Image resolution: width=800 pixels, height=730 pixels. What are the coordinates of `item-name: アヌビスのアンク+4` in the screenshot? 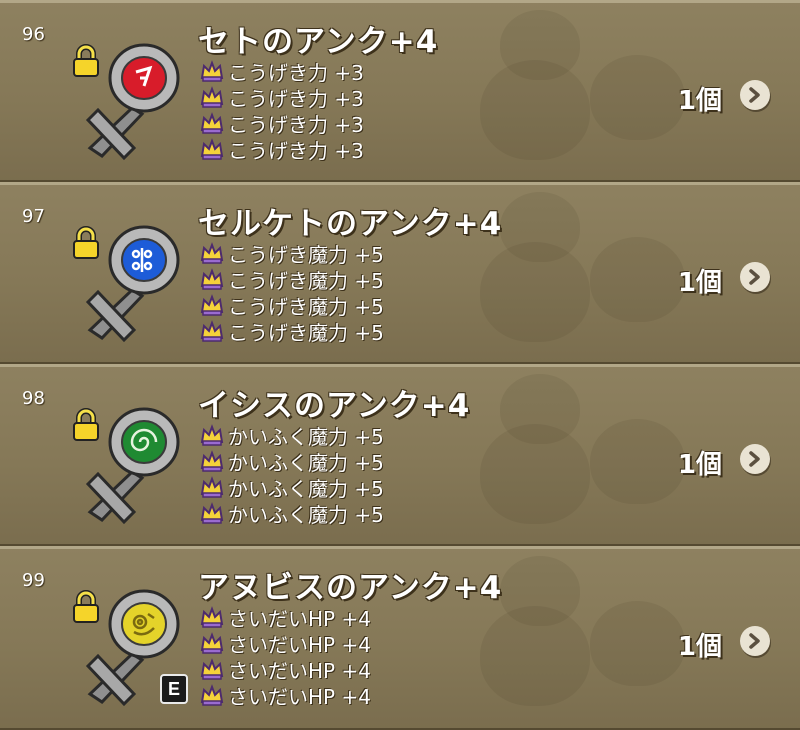 It's located at (350, 588).